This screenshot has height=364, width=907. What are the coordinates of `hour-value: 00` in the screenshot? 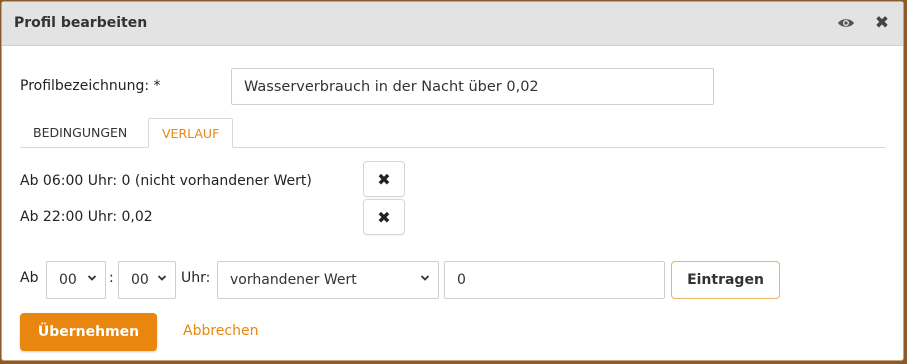 It's located at (68, 280).